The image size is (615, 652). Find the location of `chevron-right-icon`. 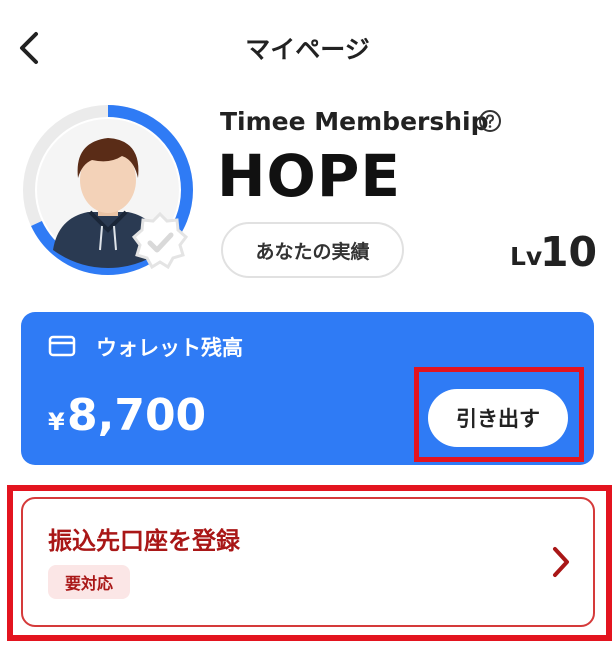

chevron-right-icon is located at coordinates (561, 562).